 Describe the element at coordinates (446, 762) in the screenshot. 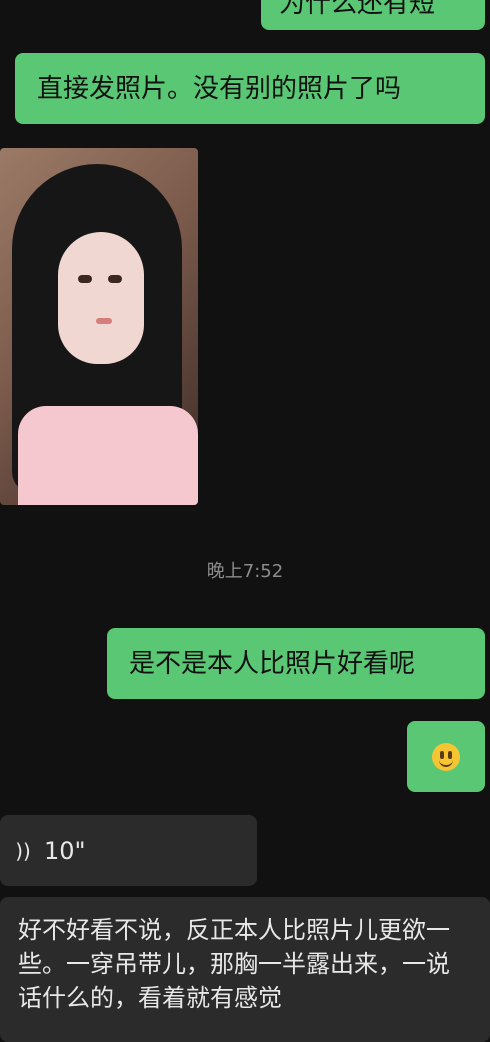

I see `smile-mouth-icon` at that location.